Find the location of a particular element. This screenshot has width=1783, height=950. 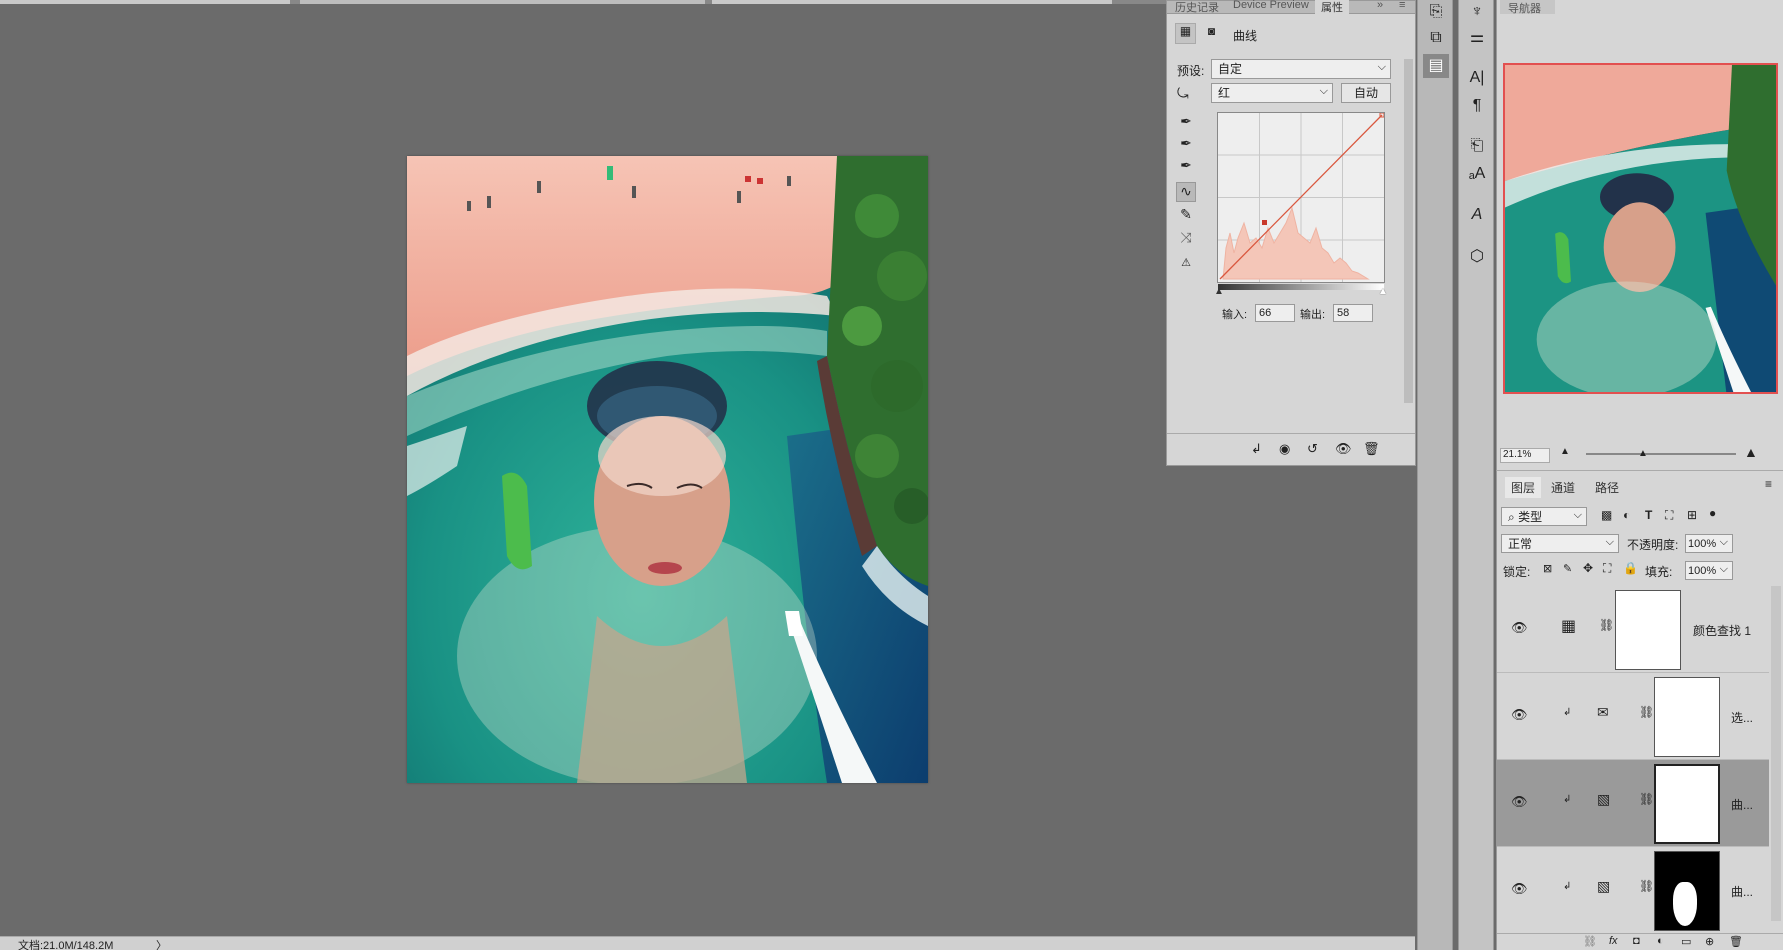

curves-graph is located at coordinates (1301, 197).